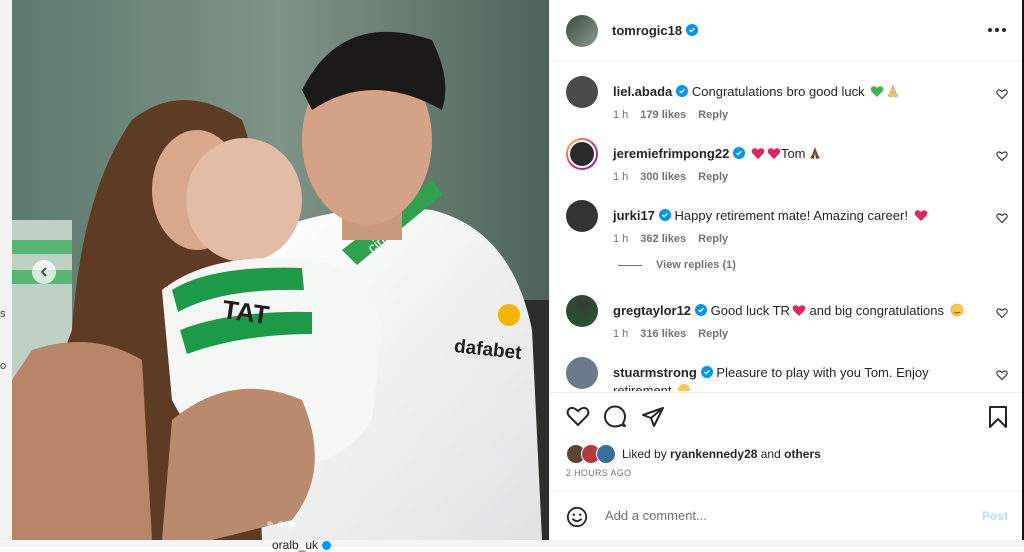 Image resolution: width=1024 pixels, height=552 pixels. Describe the element at coordinates (995, 516) in the screenshot. I see `post-comment-button: Post` at that location.